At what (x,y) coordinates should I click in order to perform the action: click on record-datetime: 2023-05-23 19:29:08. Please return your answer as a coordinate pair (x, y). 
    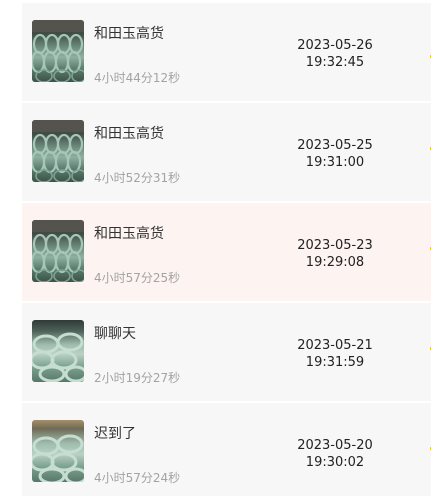
    Looking at the image, I should click on (335, 254).